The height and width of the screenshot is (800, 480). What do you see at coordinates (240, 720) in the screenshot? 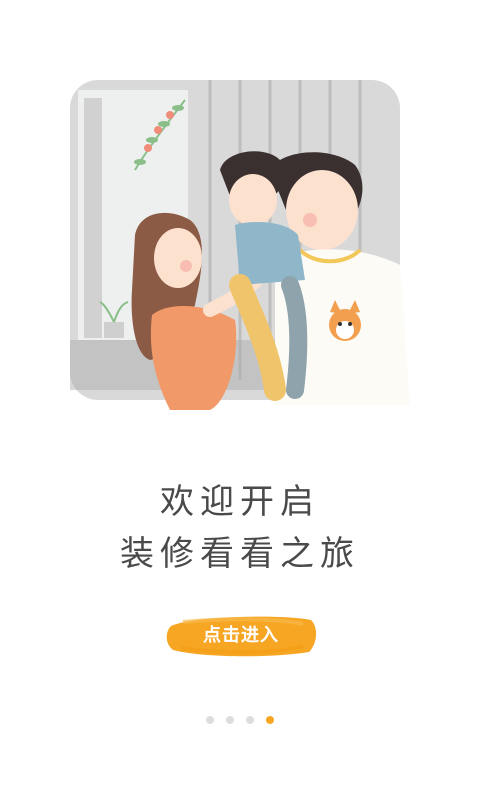
I see `page-indicator` at bounding box center [240, 720].